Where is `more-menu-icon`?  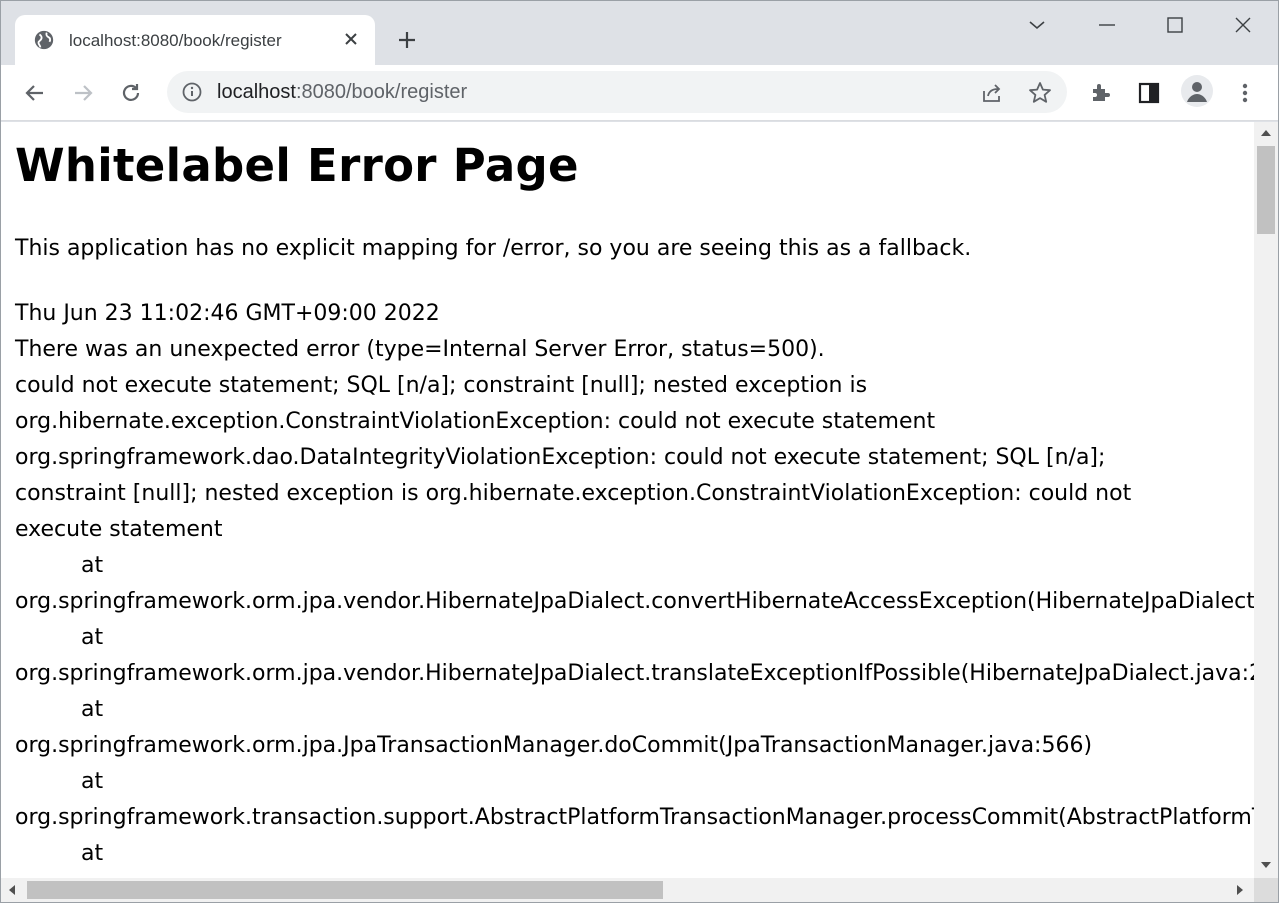
more-menu-icon is located at coordinates (1245, 93).